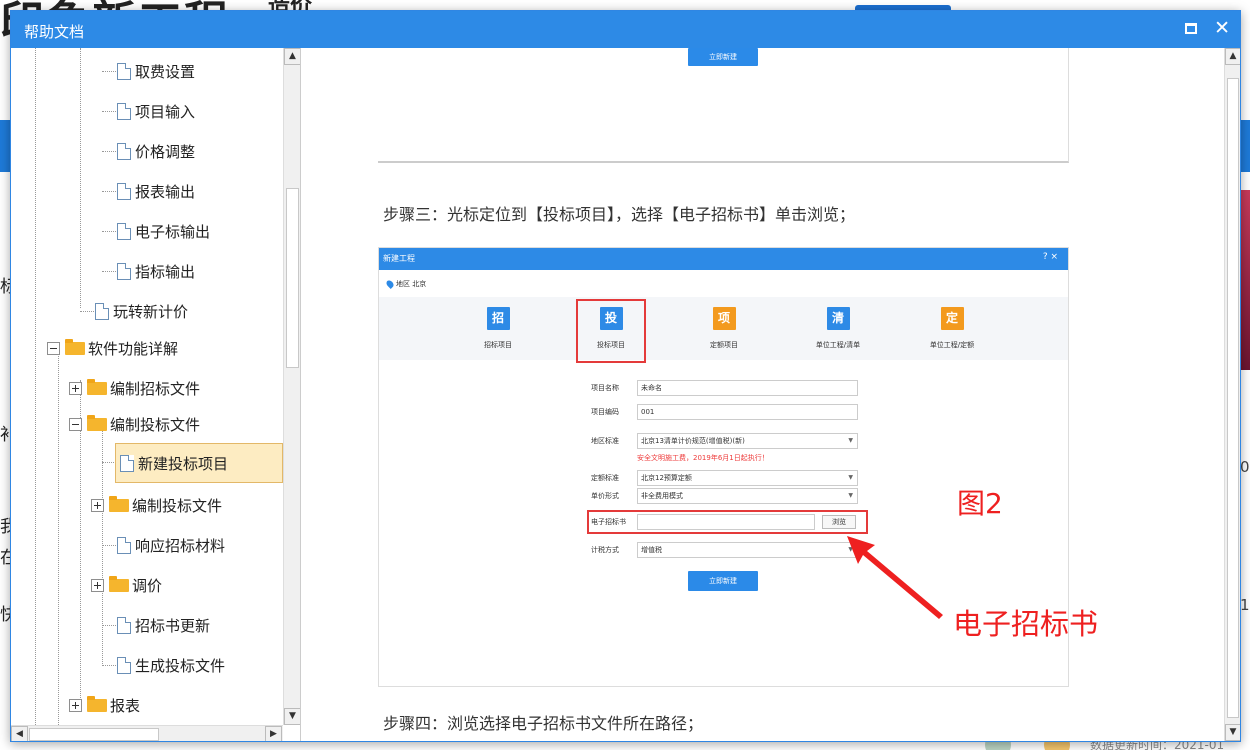 The image size is (1250, 750). Describe the element at coordinates (156, 505) in the screenshot. I see `tree-item-compile-bid-file: 编制投标文件` at that location.